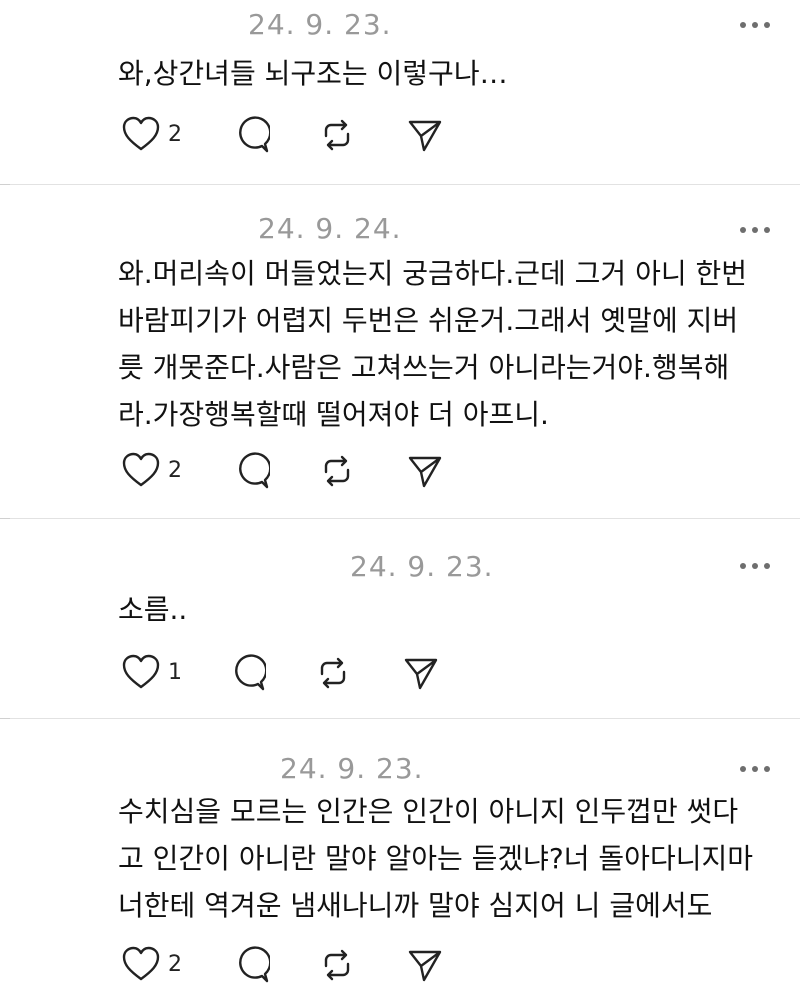  I want to click on post-text-line: 소름.., so click(153, 609).